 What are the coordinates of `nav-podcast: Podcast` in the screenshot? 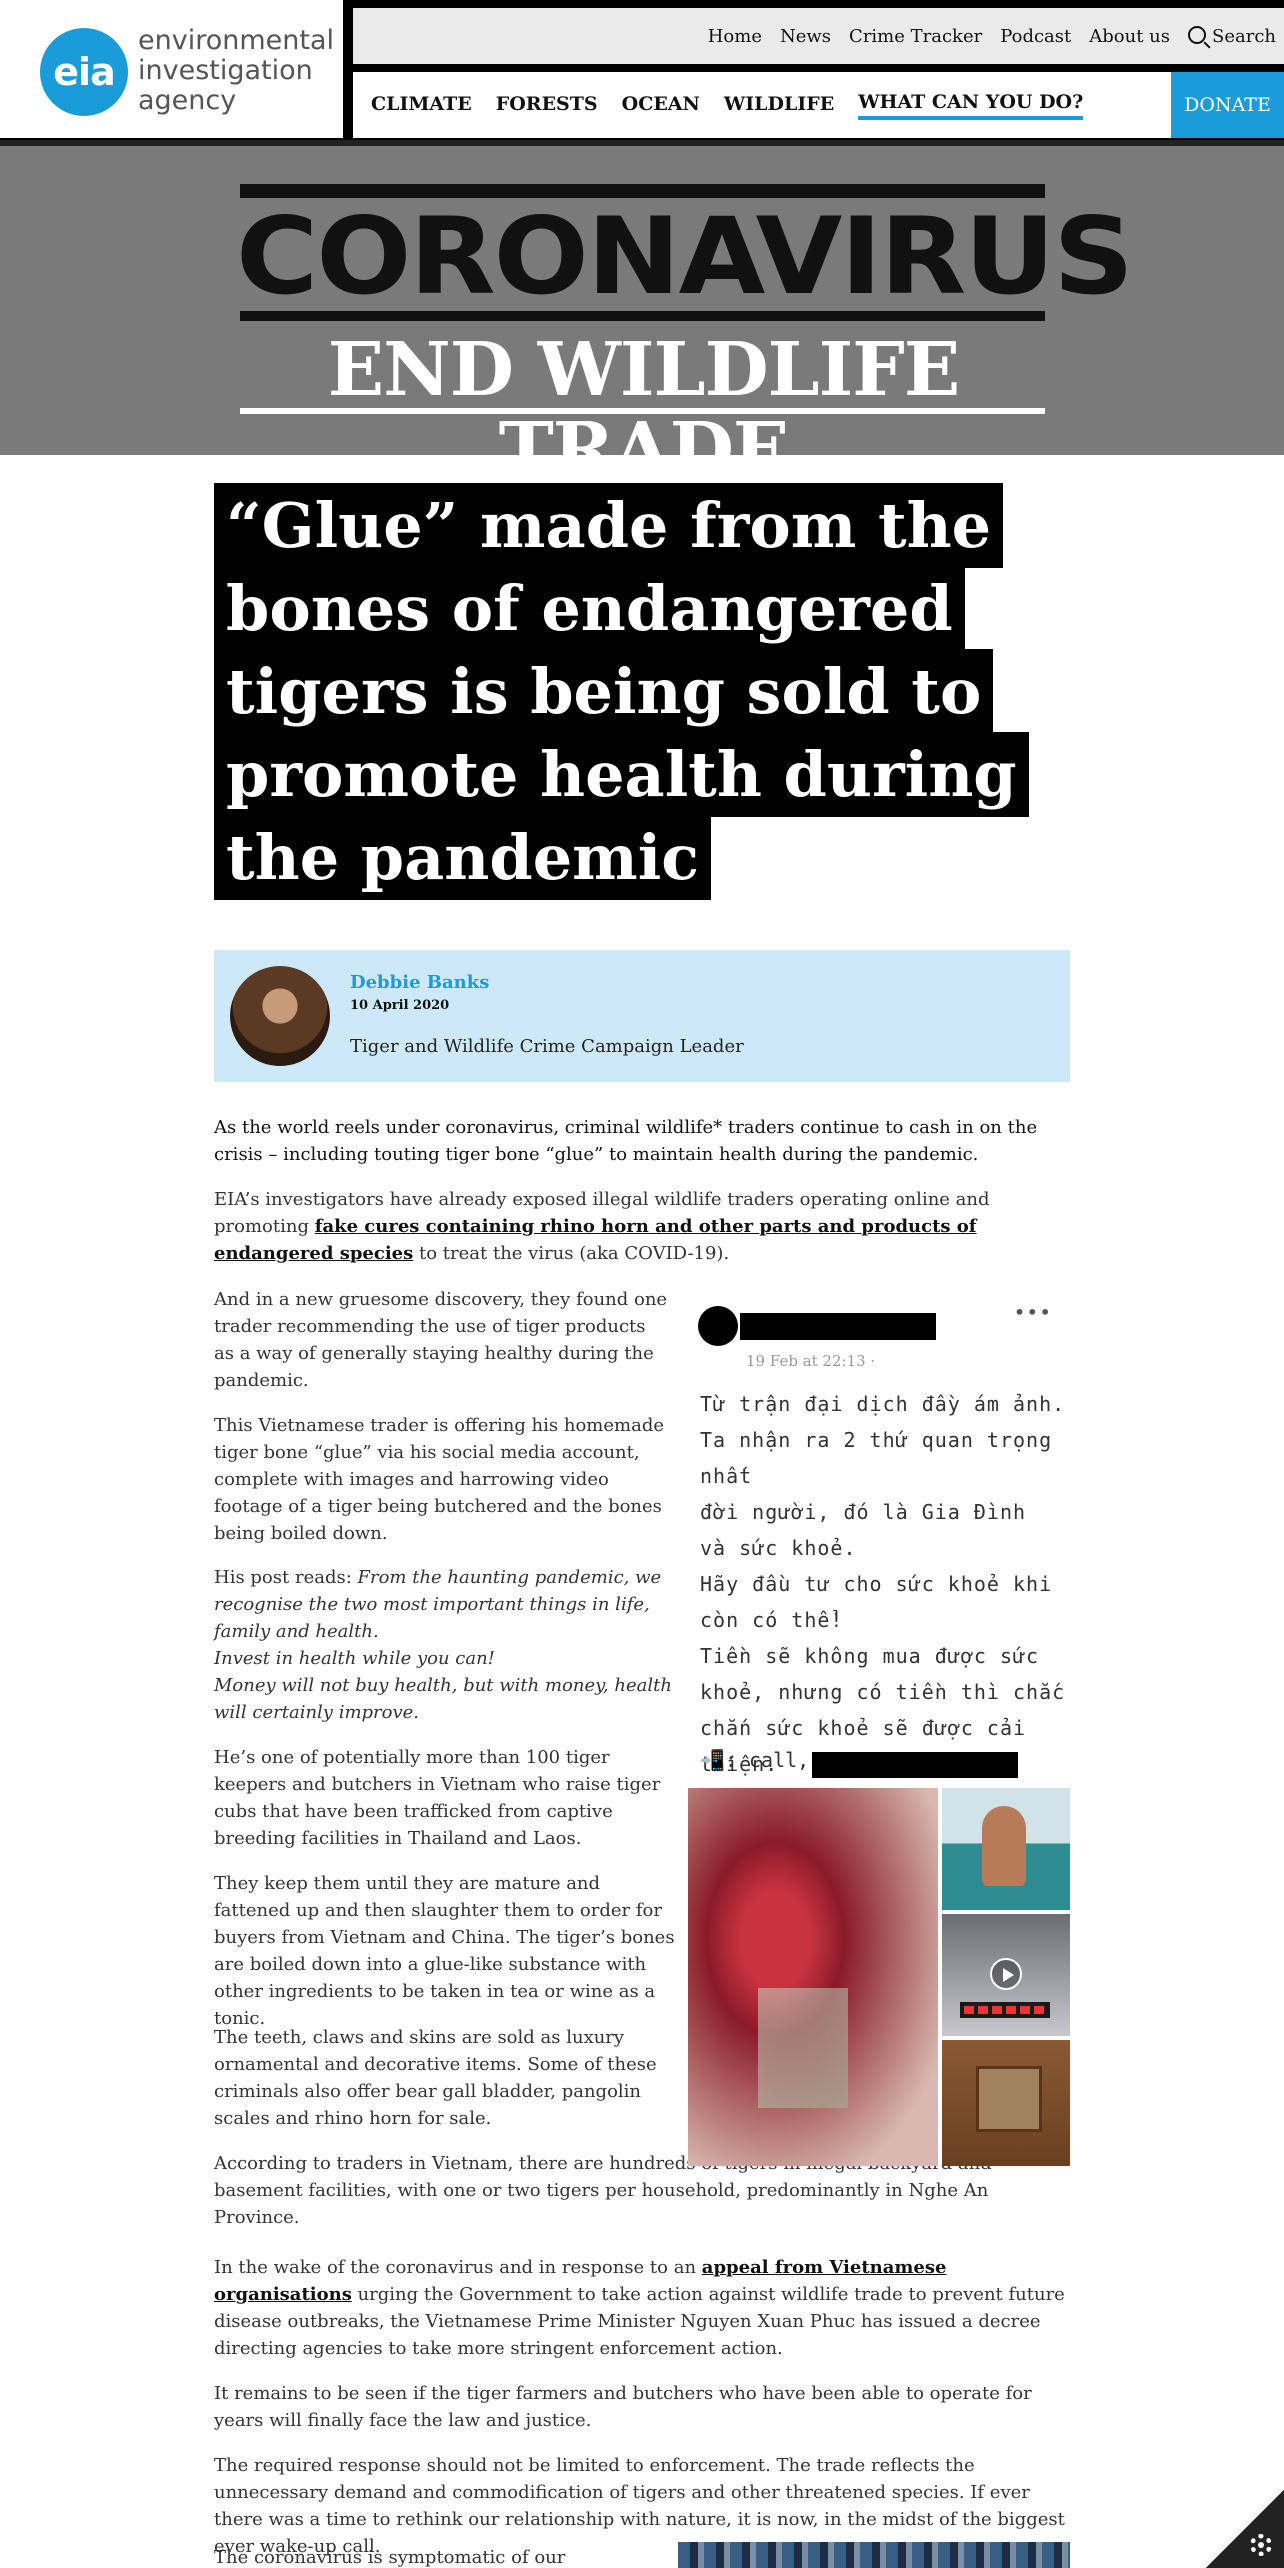 It's located at (1035, 36).